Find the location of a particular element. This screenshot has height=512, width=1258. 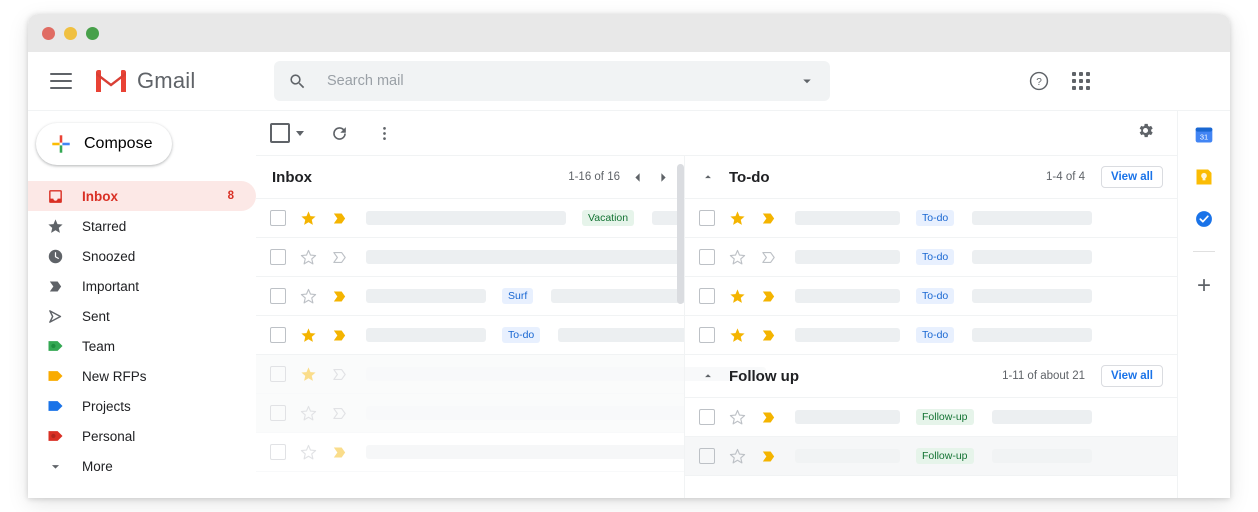

table-row: Vacation is located at coordinates (519, 218).